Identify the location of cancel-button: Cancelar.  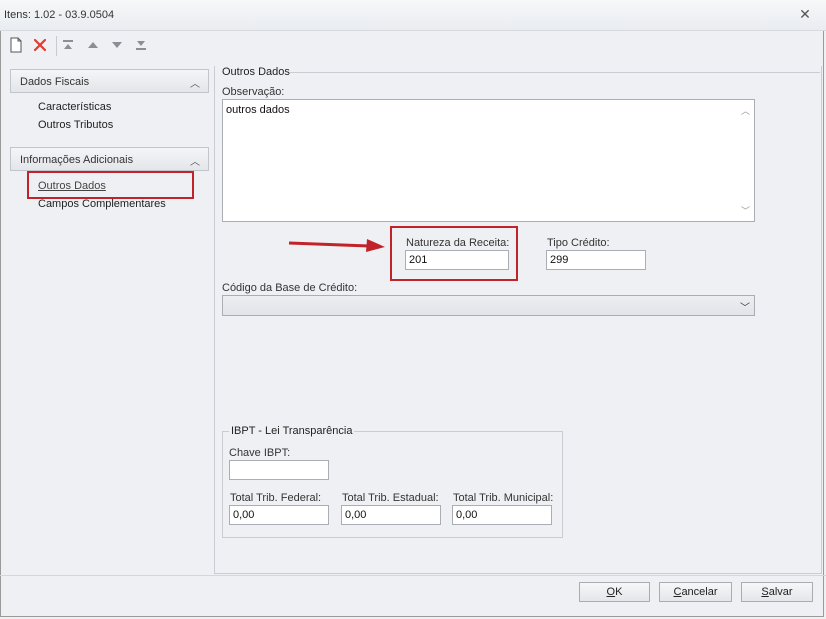
(695, 592).